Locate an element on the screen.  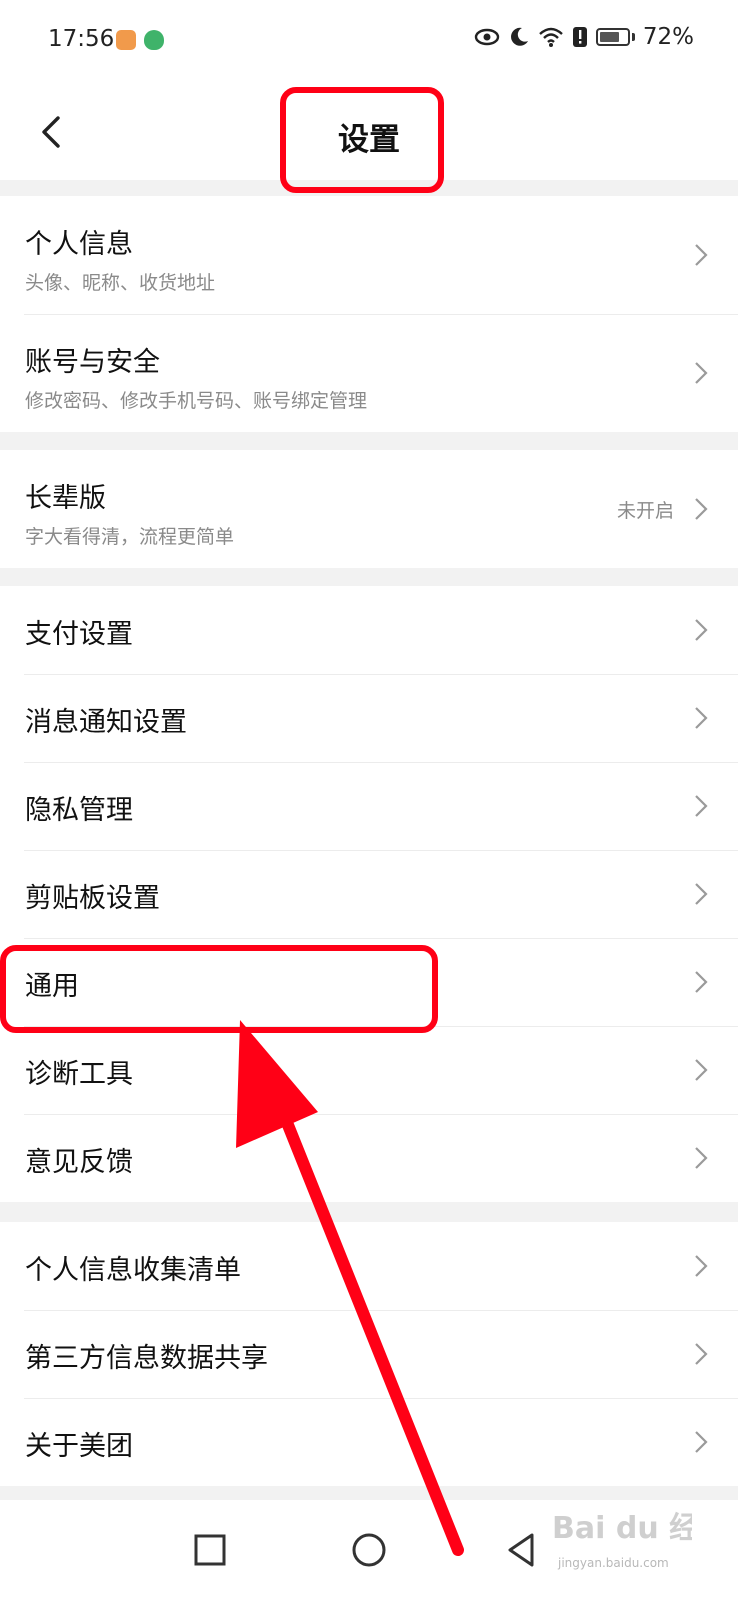
back-triangle-icon is located at coordinates (522, 1550).